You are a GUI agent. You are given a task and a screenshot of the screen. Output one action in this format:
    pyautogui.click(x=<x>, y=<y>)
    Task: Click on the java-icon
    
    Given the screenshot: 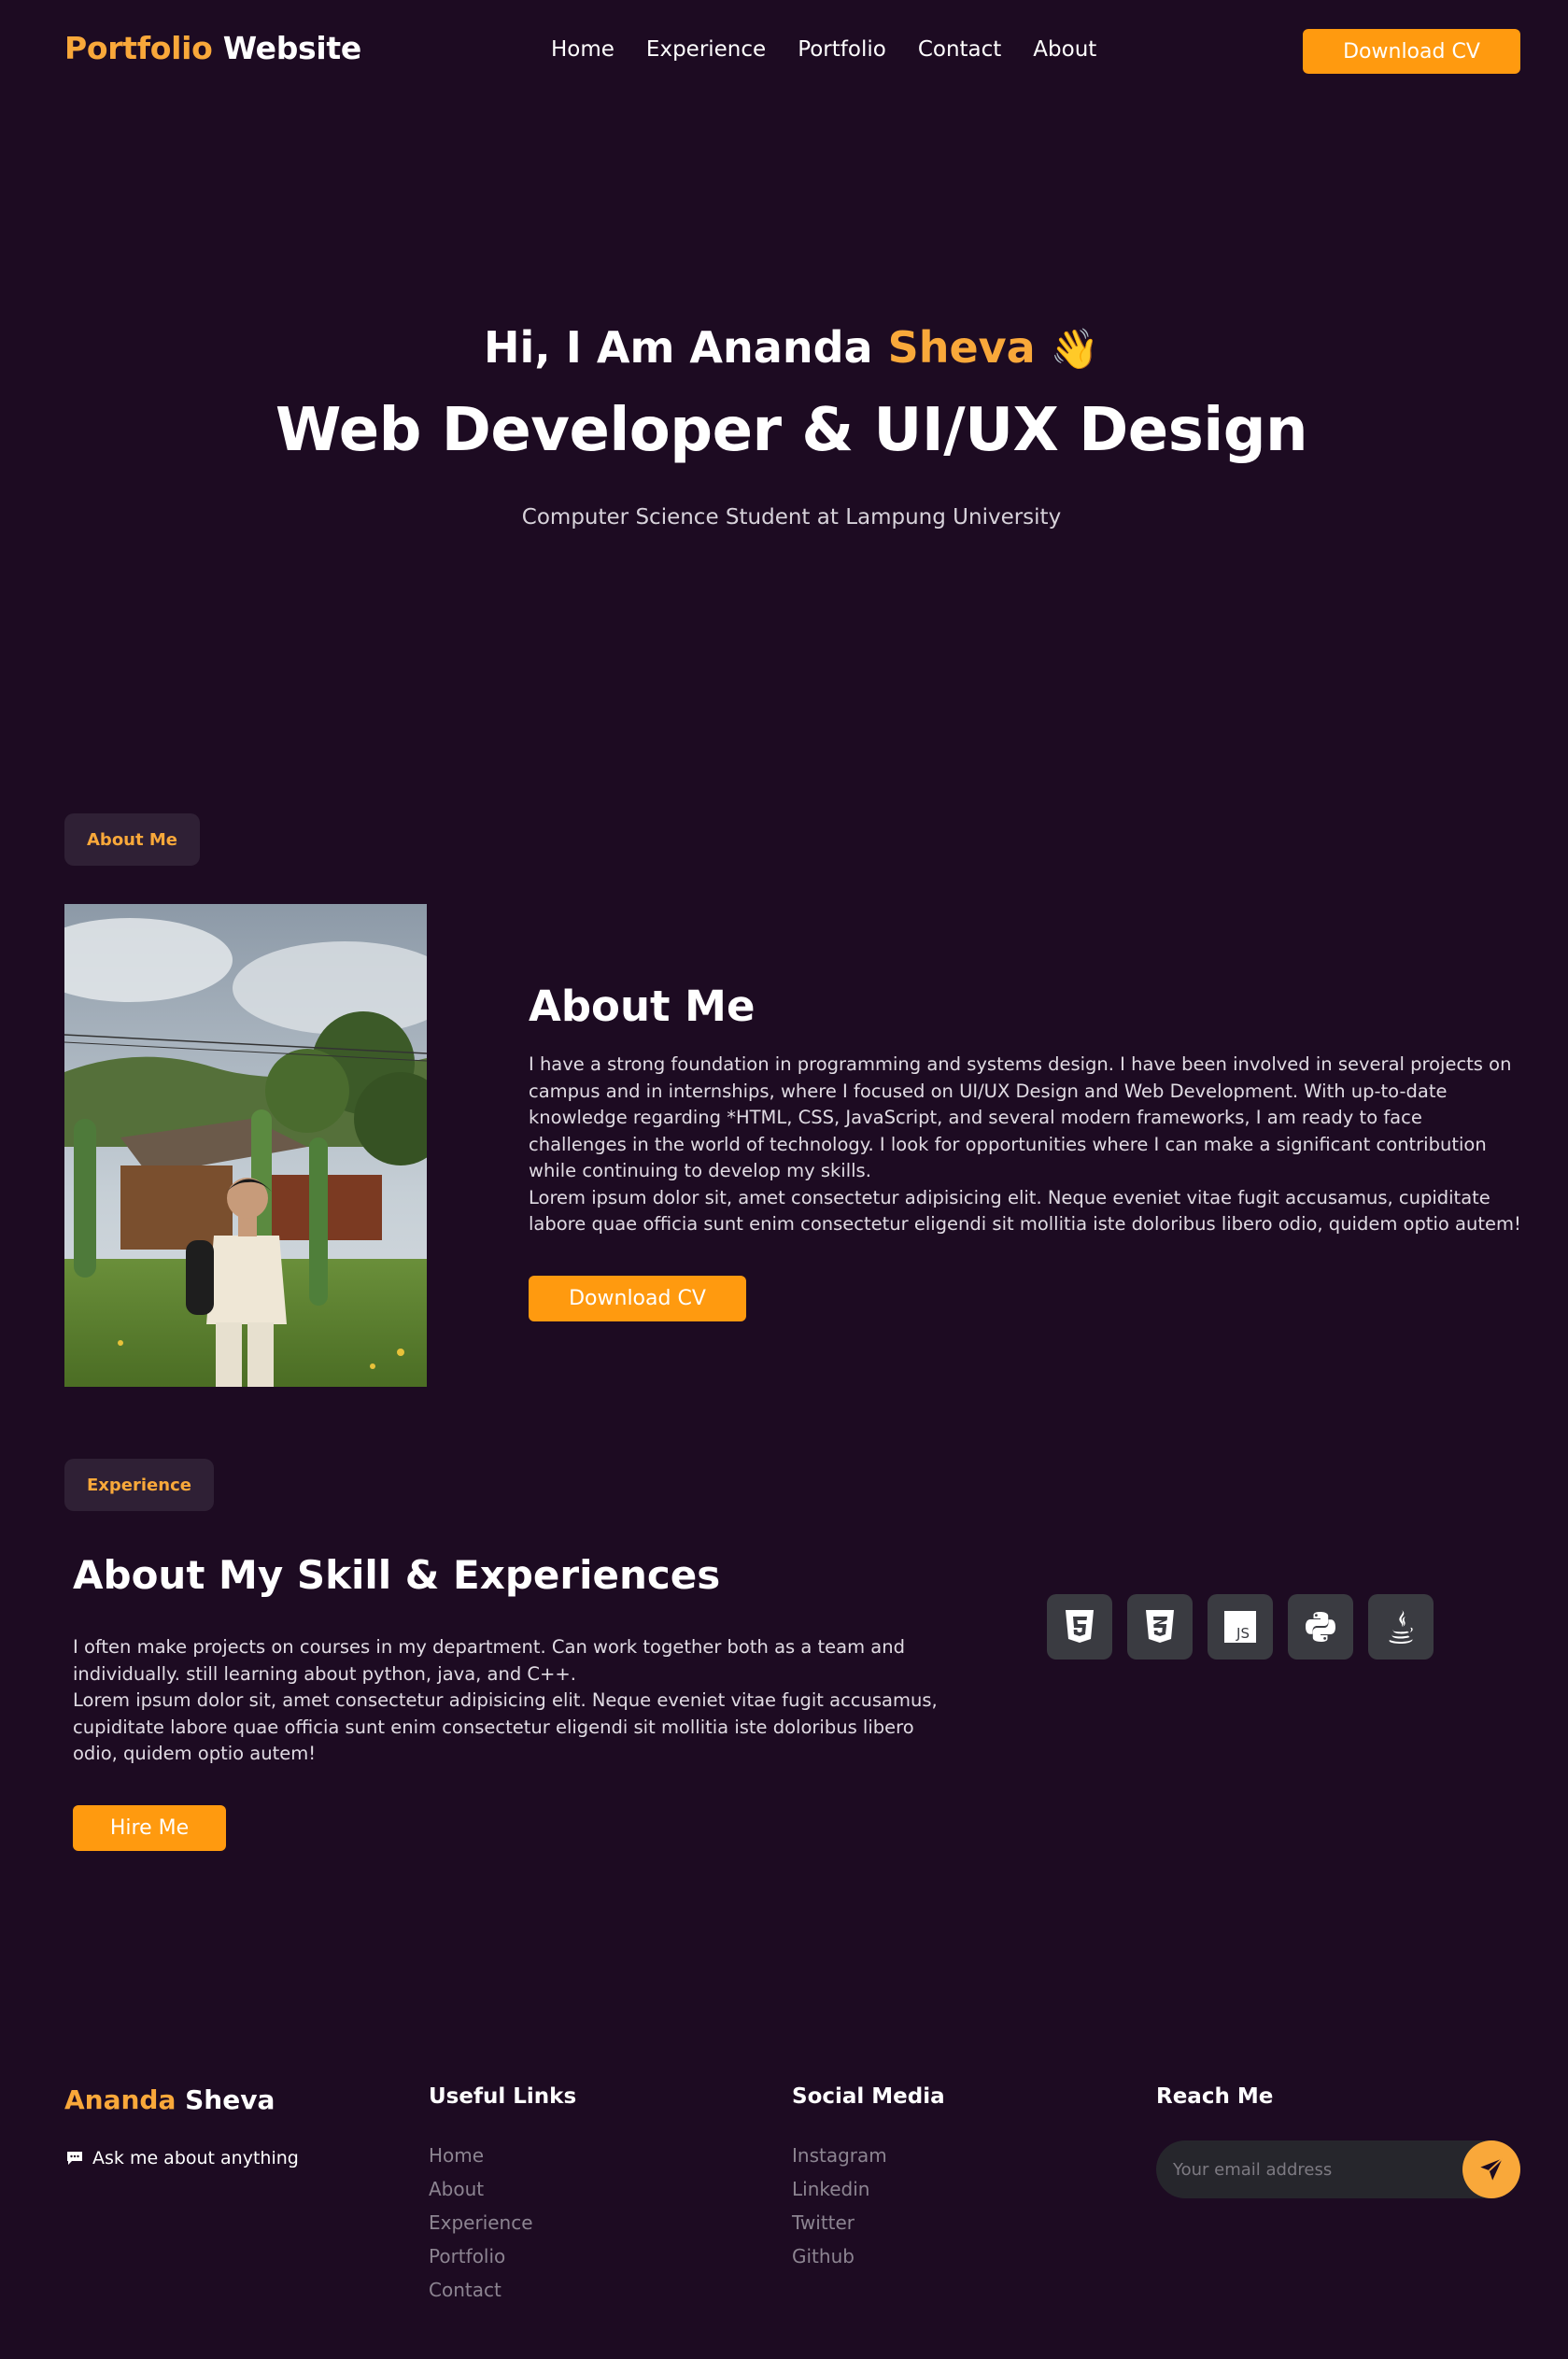 What is the action you would take?
    pyautogui.click(x=1401, y=1627)
    